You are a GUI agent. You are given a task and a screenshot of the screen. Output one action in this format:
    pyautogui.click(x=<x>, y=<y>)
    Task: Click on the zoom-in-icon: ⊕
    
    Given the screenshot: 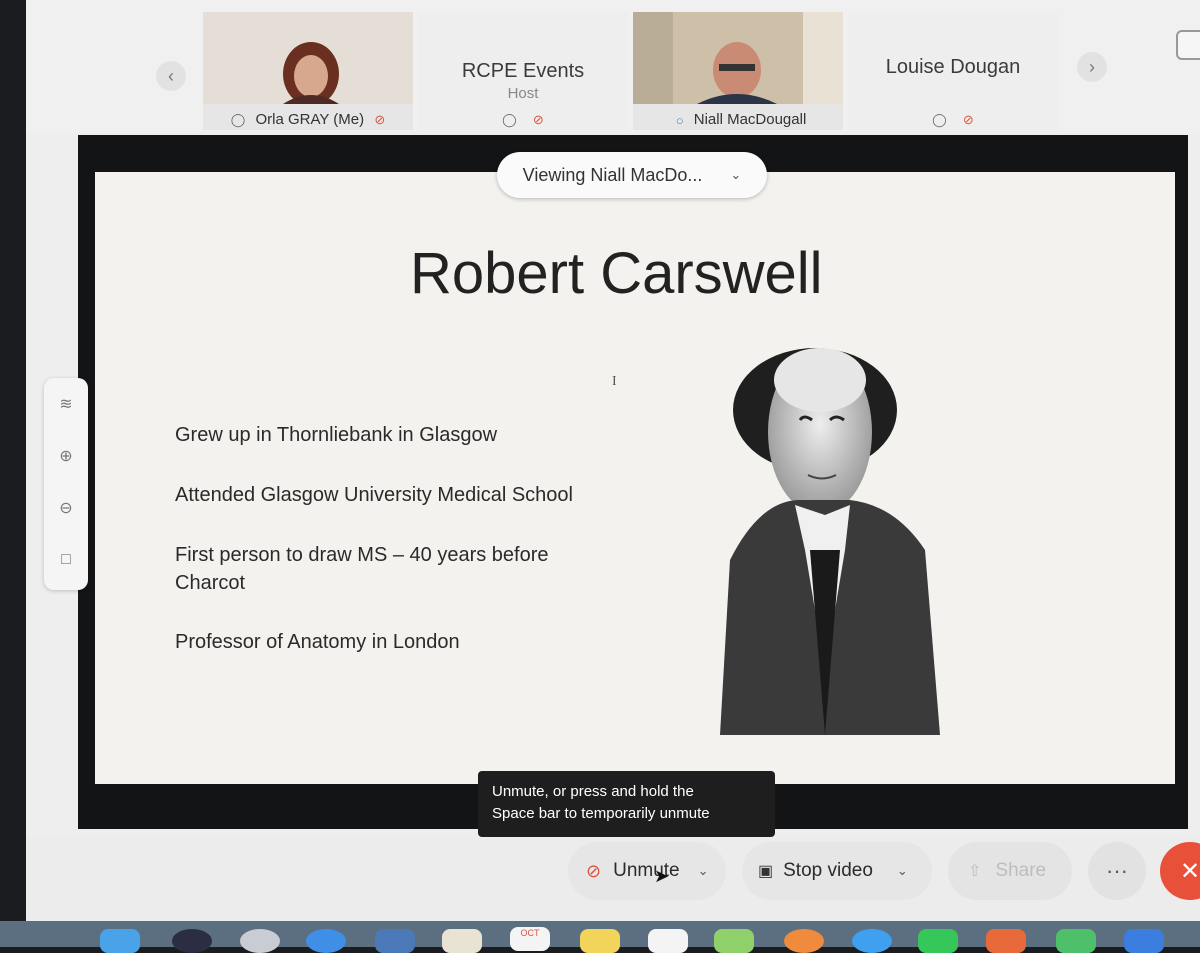 What is the action you would take?
    pyautogui.click(x=66, y=456)
    